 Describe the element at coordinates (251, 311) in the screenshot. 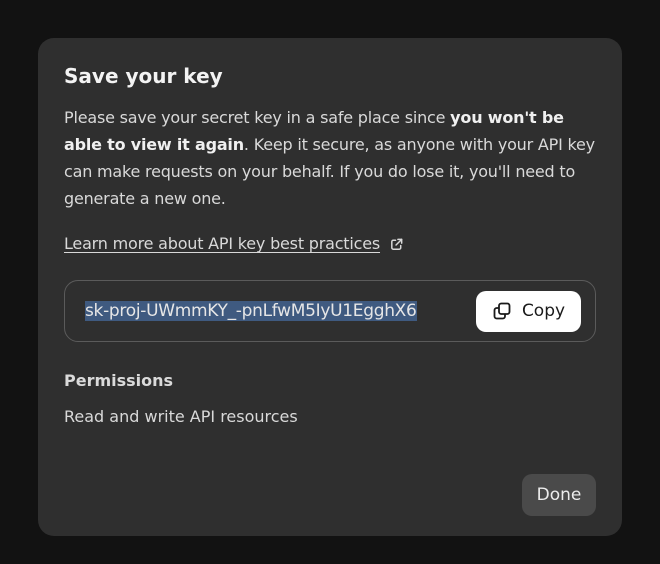

I see `secret-key-selected-text: sk-proj-UWmmKY_-pnLfwM5IyU1EgghX6` at that location.